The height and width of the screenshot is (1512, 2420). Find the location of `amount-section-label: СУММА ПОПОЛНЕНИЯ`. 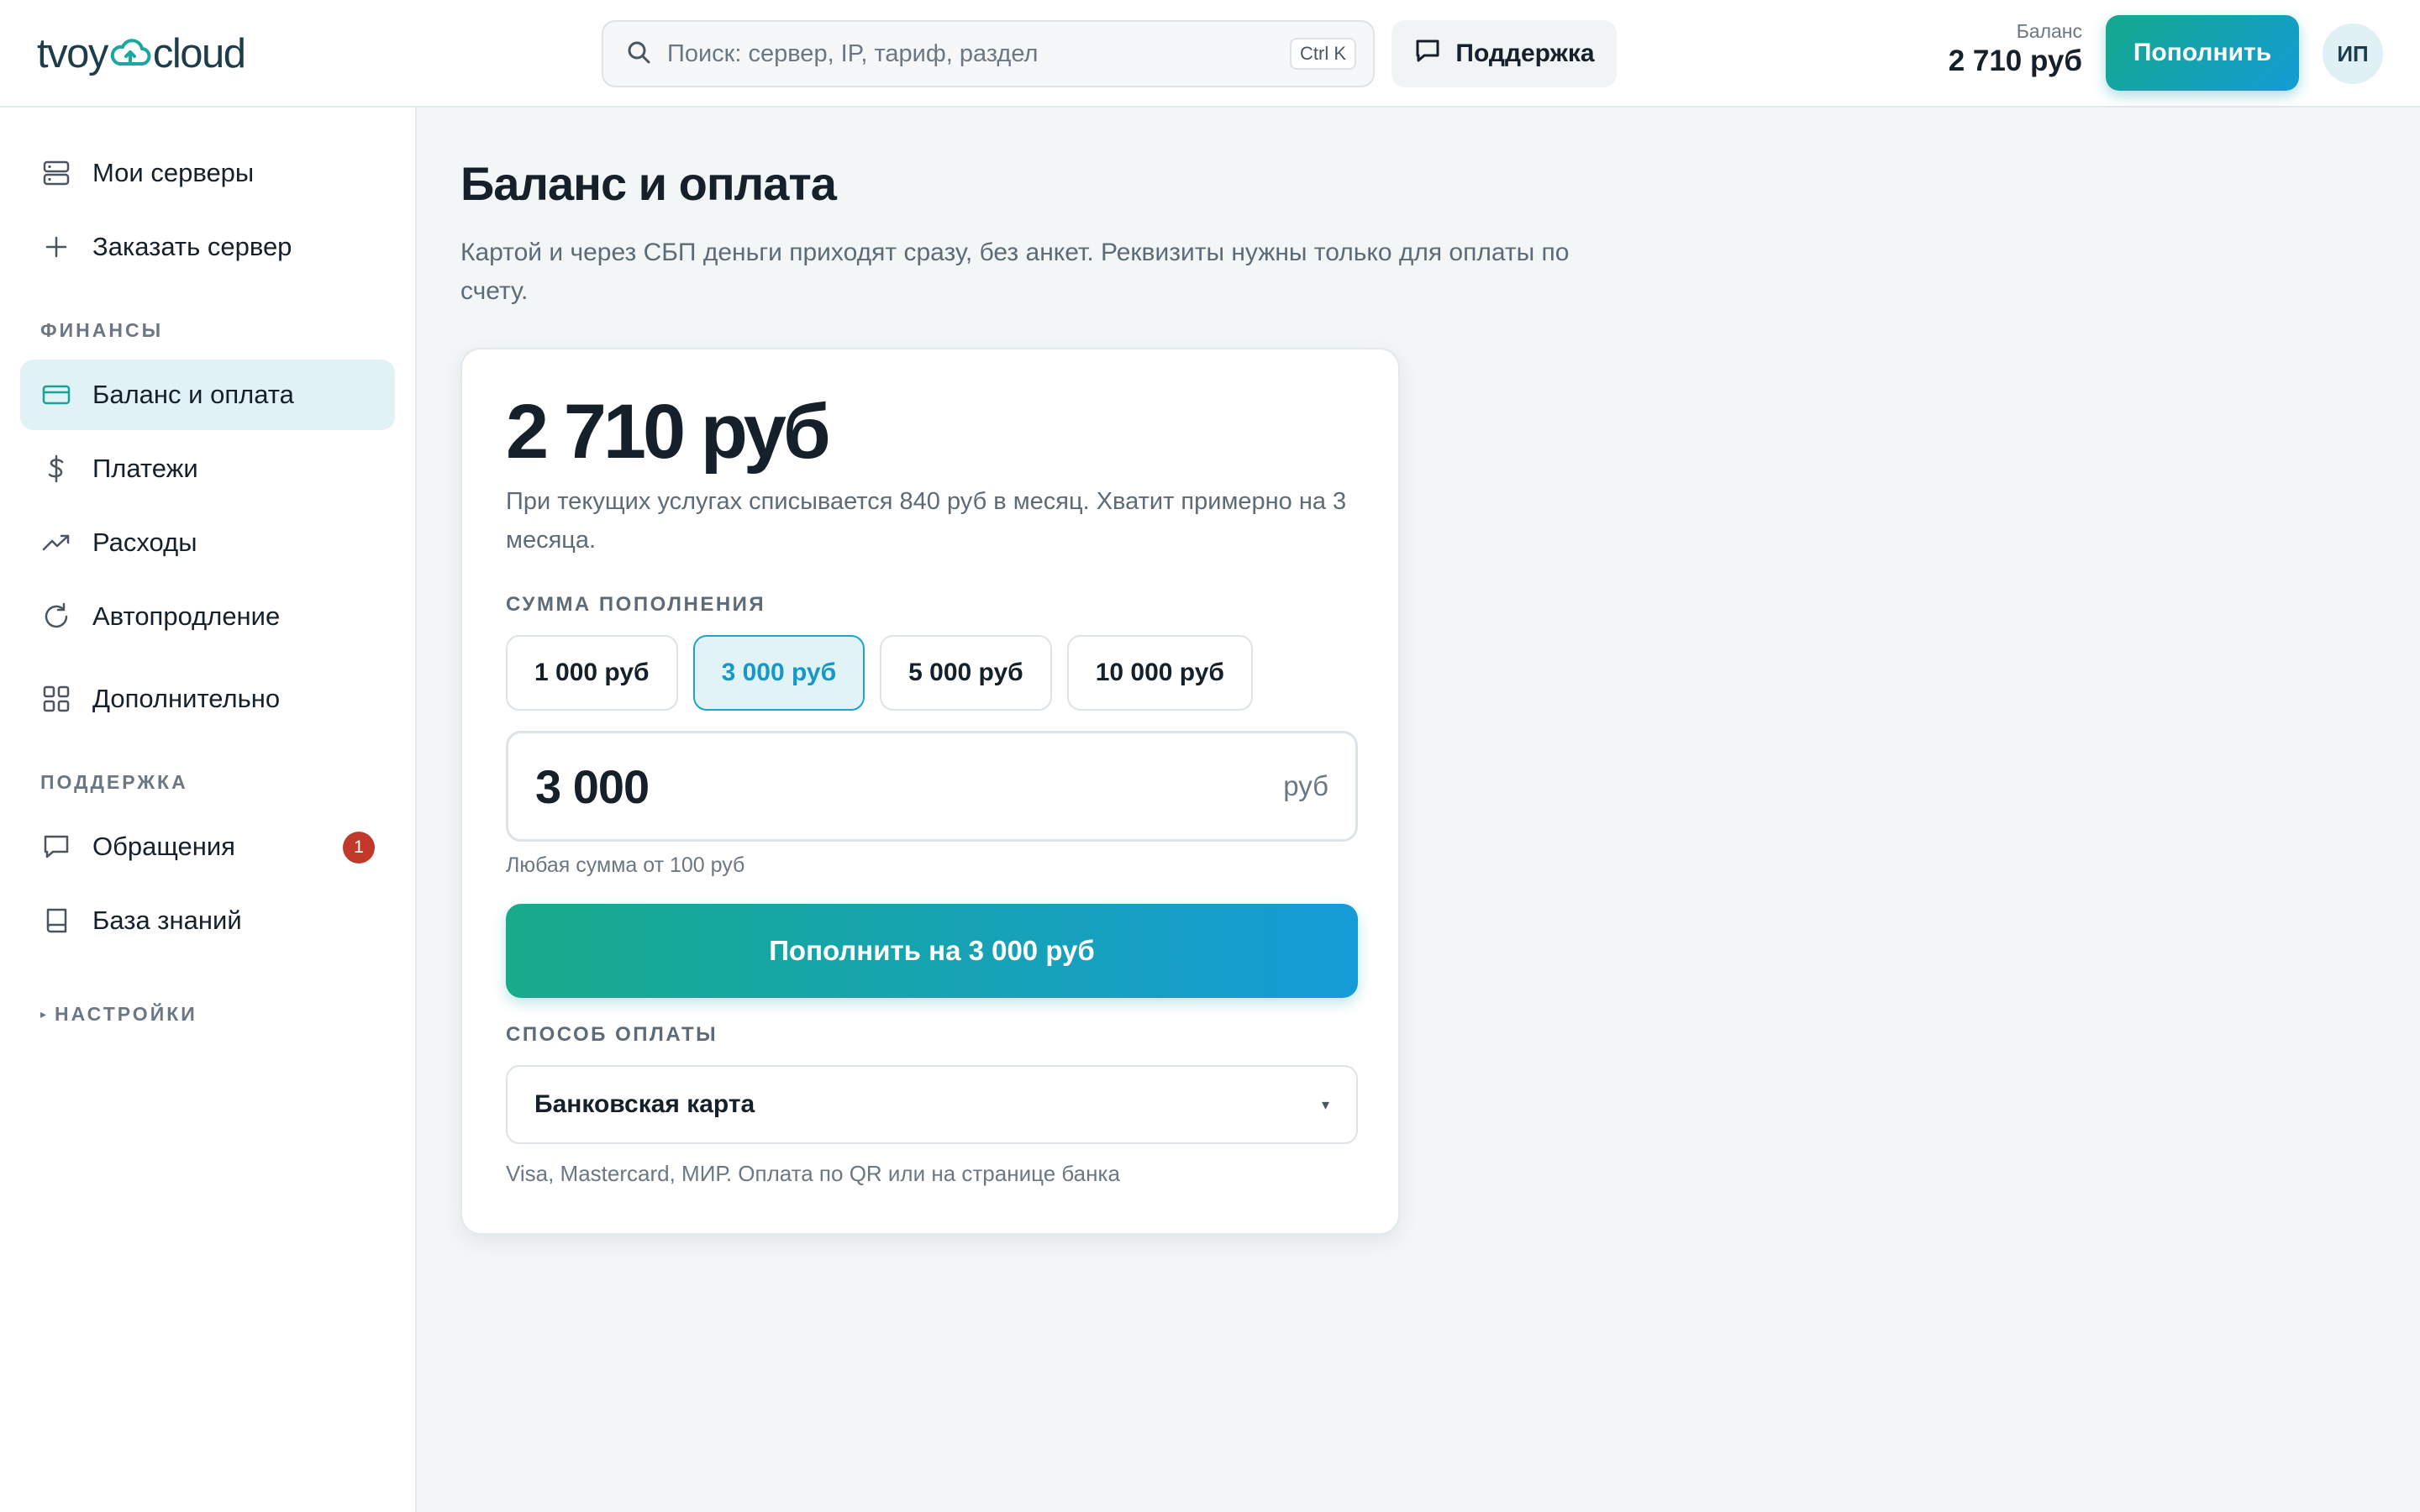

amount-section-label: СУММА ПОПОЛНЕНИЯ is located at coordinates (636, 604).